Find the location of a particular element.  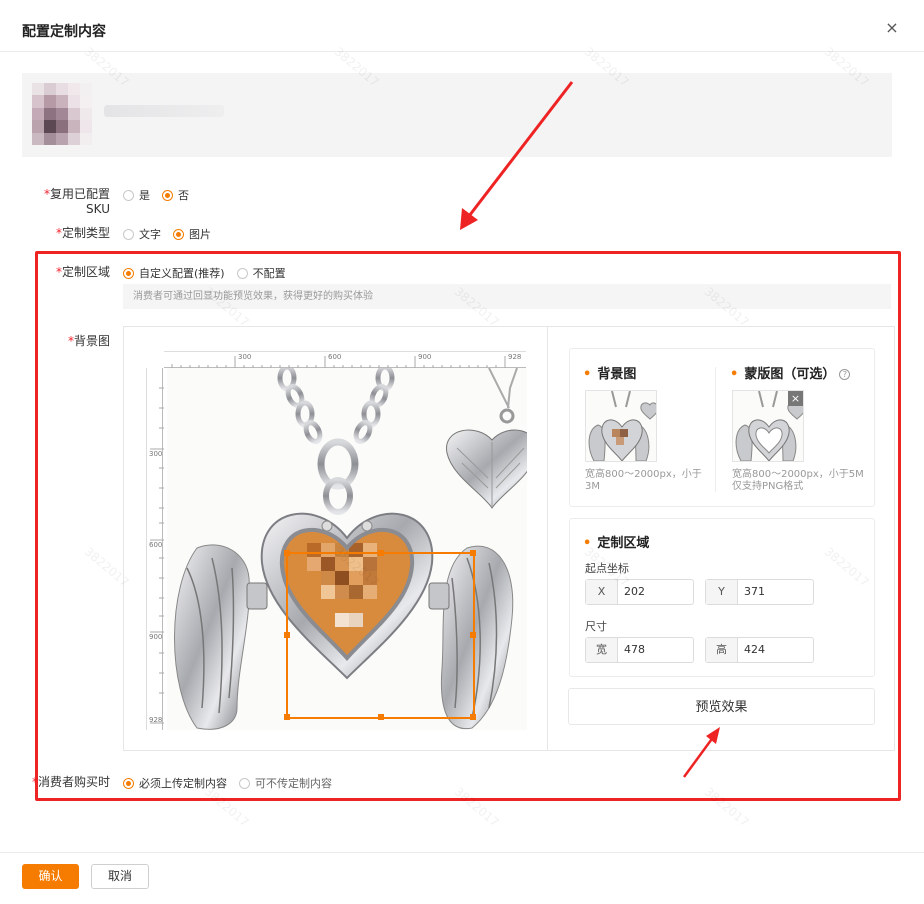

cancel-button: 取消 is located at coordinates (120, 876).